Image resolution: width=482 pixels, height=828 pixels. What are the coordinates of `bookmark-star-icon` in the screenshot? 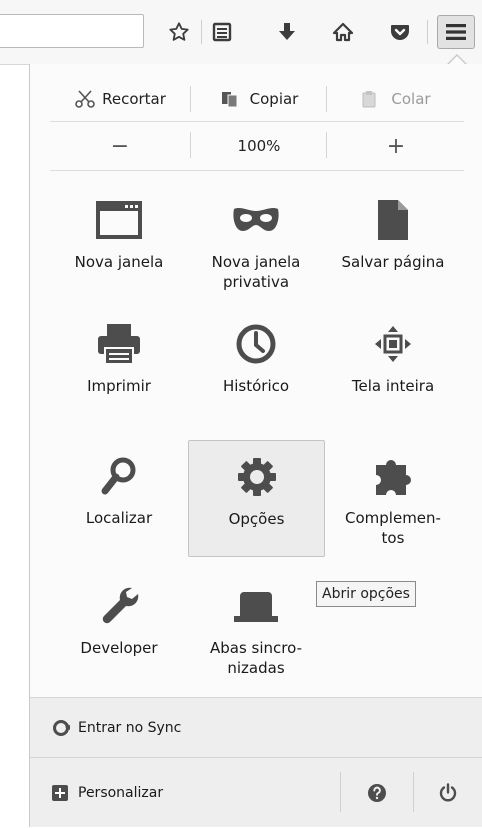 It's located at (179, 31).